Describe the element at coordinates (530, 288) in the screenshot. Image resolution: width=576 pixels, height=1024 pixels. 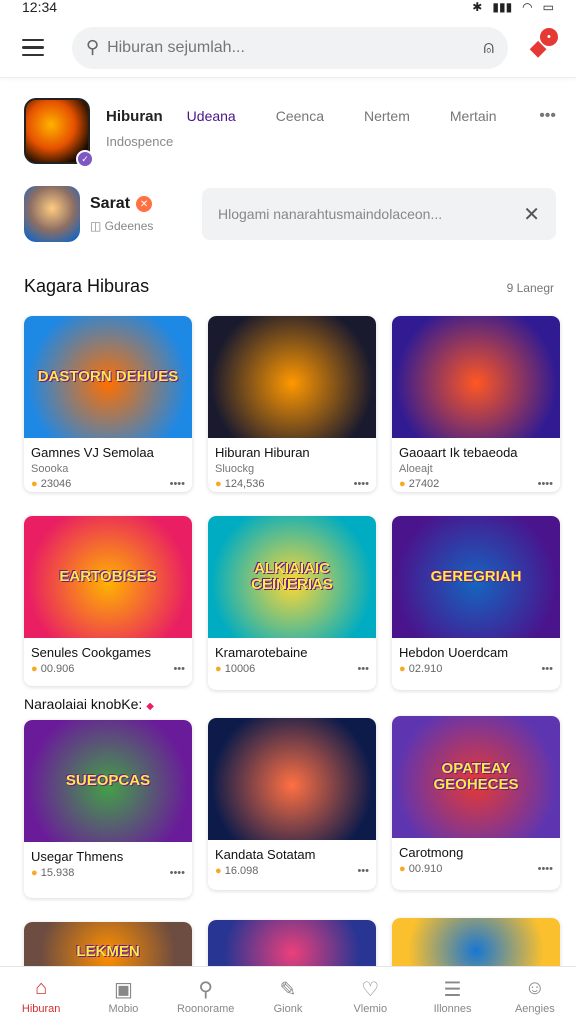
I see `section-see-all-link: 9 Lanegr` at that location.